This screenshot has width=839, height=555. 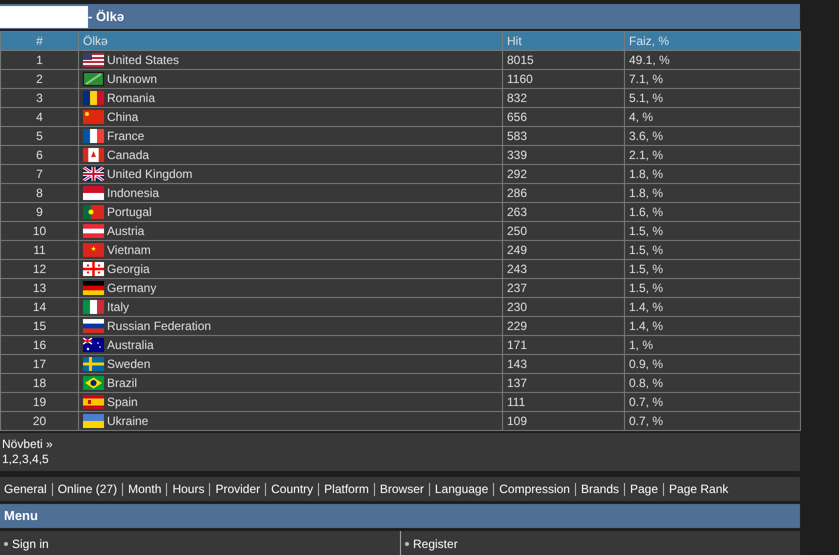 I want to click on rank-cell: 4, so click(x=39, y=117).